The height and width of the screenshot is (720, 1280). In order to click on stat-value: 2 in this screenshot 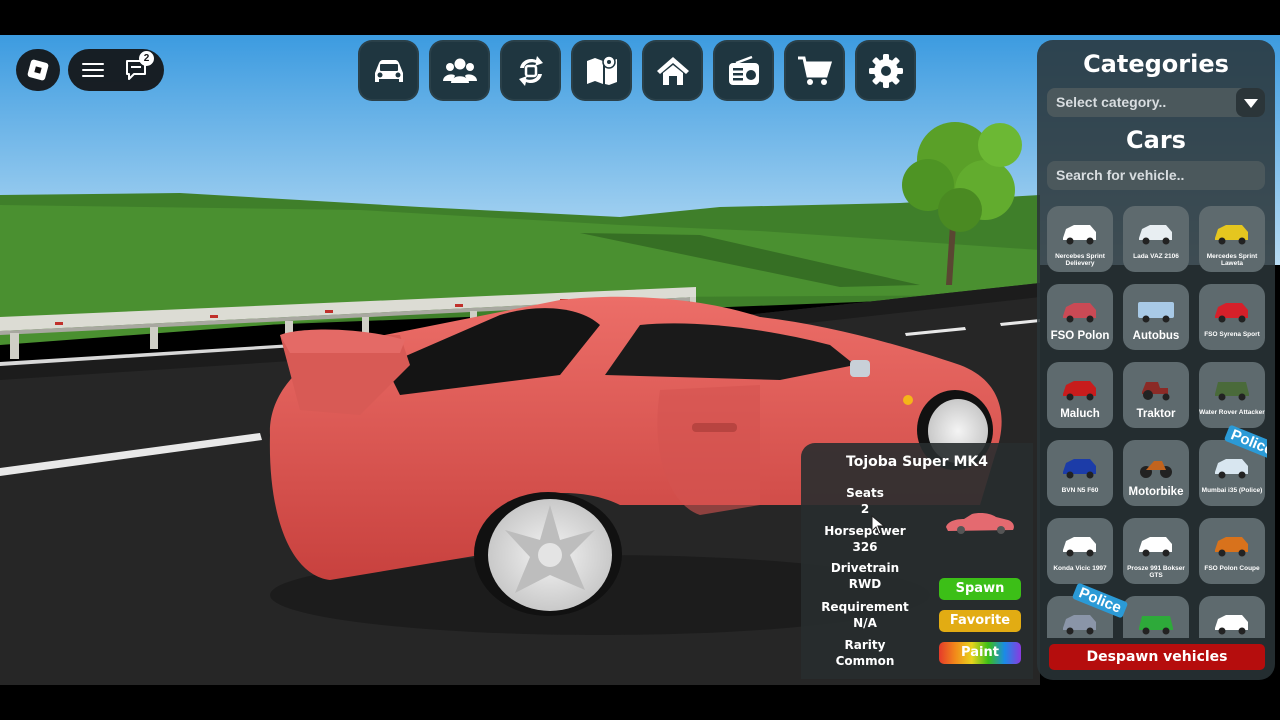, I will do `click(865, 509)`.